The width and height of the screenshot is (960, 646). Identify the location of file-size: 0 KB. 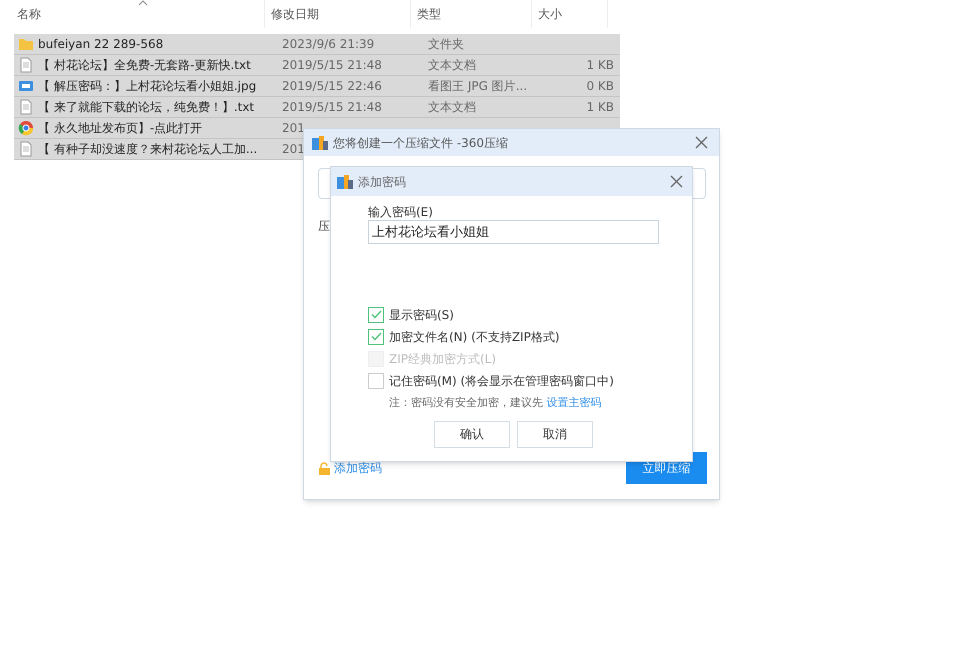
(600, 86).